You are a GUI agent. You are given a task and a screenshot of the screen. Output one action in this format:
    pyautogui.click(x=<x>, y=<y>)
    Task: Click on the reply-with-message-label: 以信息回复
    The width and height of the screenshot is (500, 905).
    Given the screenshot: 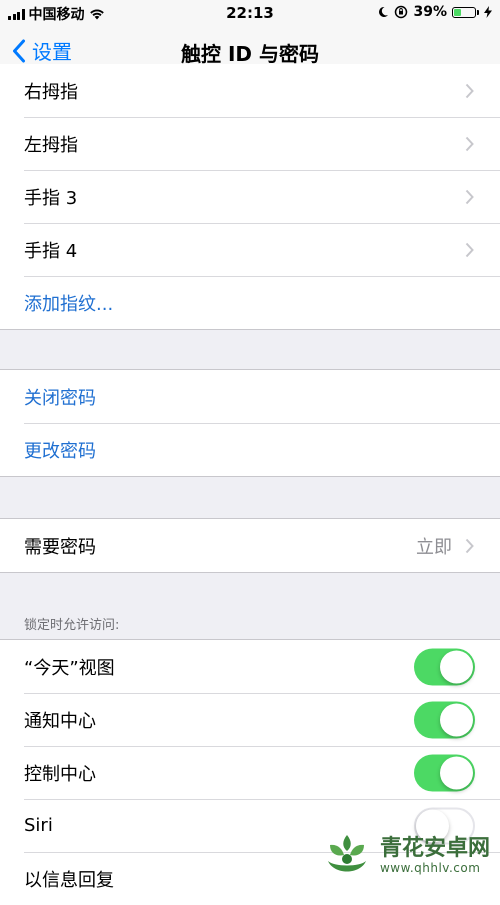 What is the action you would take?
    pyautogui.click(x=69, y=880)
    